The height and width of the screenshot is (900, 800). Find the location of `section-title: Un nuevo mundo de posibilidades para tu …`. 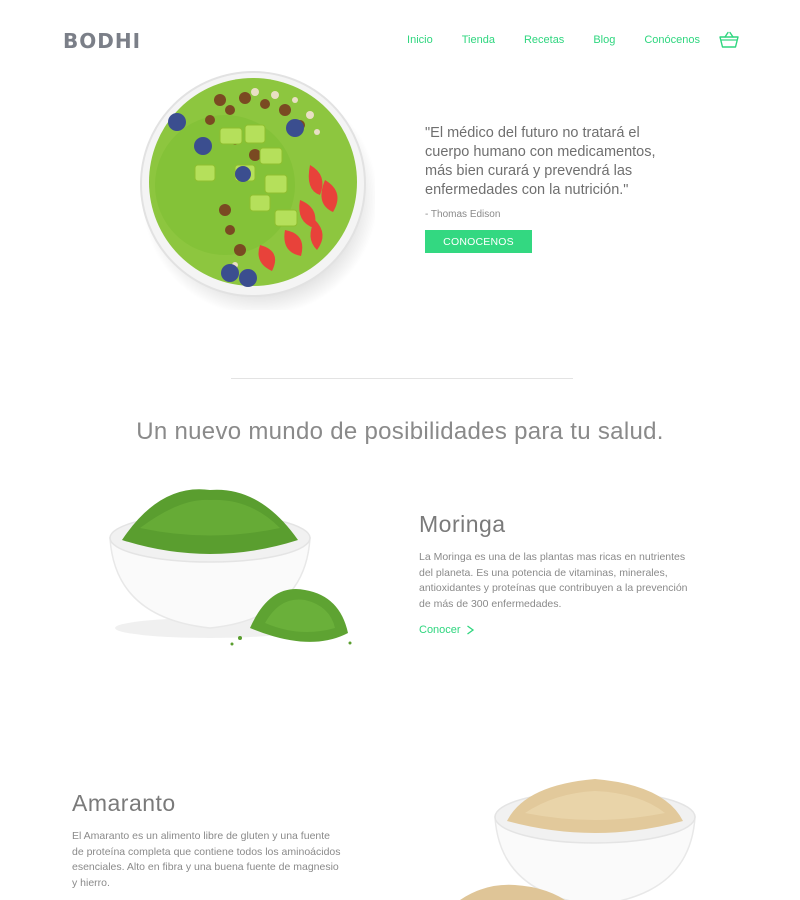

section-title: Un nuevo mundo de posibilidades para tu … is located at coordinates (400, 431).